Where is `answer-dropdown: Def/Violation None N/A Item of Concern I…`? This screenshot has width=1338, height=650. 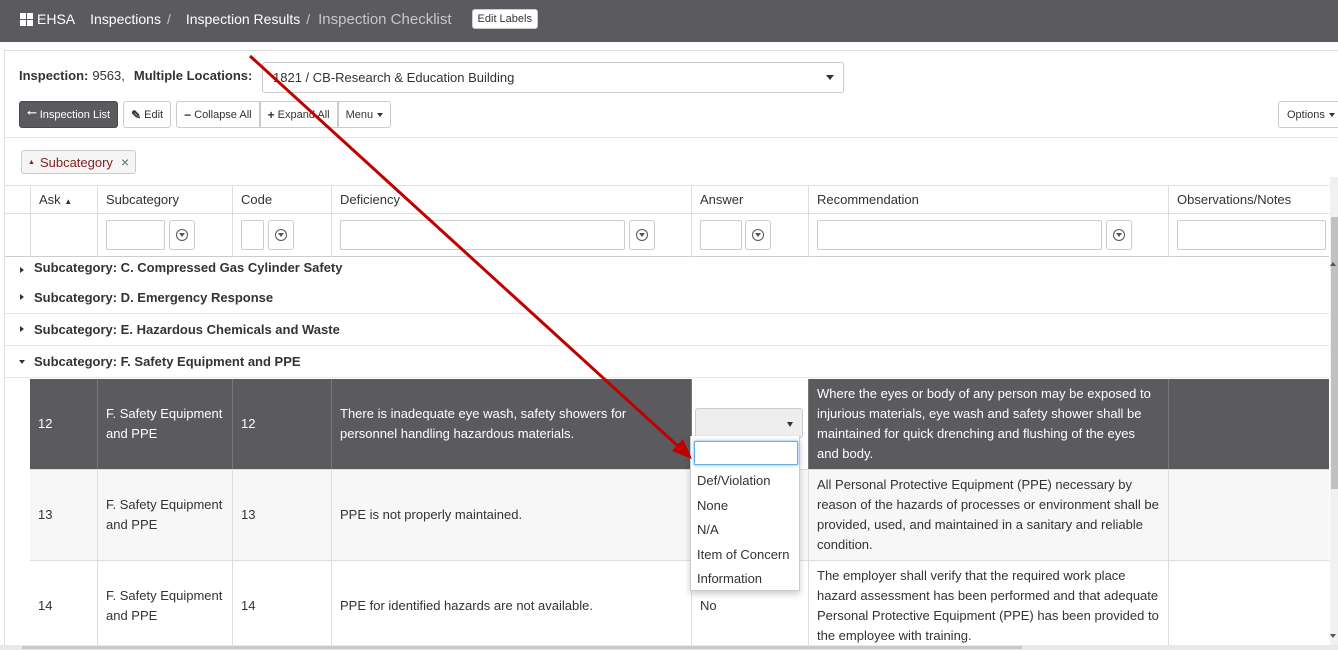
answer-dropdown: Def/Violation None N/A Item of Concern I… is located at coordinates (745, 513).